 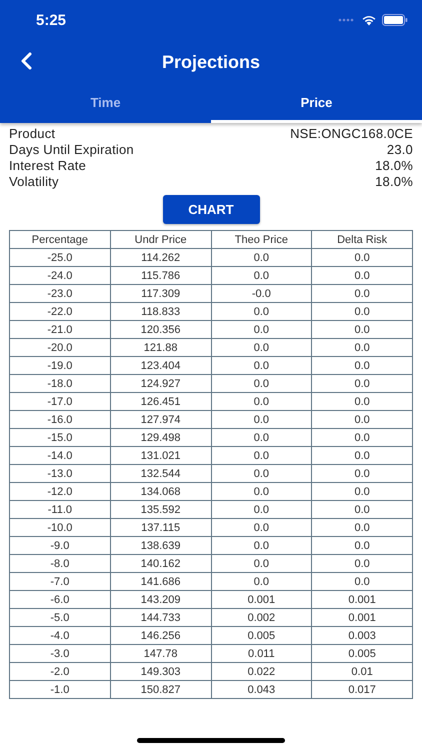 What do you see at coordinates (160, 527) in the screenshot?
I see `table-cell: 137.115` at bounding box center [160, 527].